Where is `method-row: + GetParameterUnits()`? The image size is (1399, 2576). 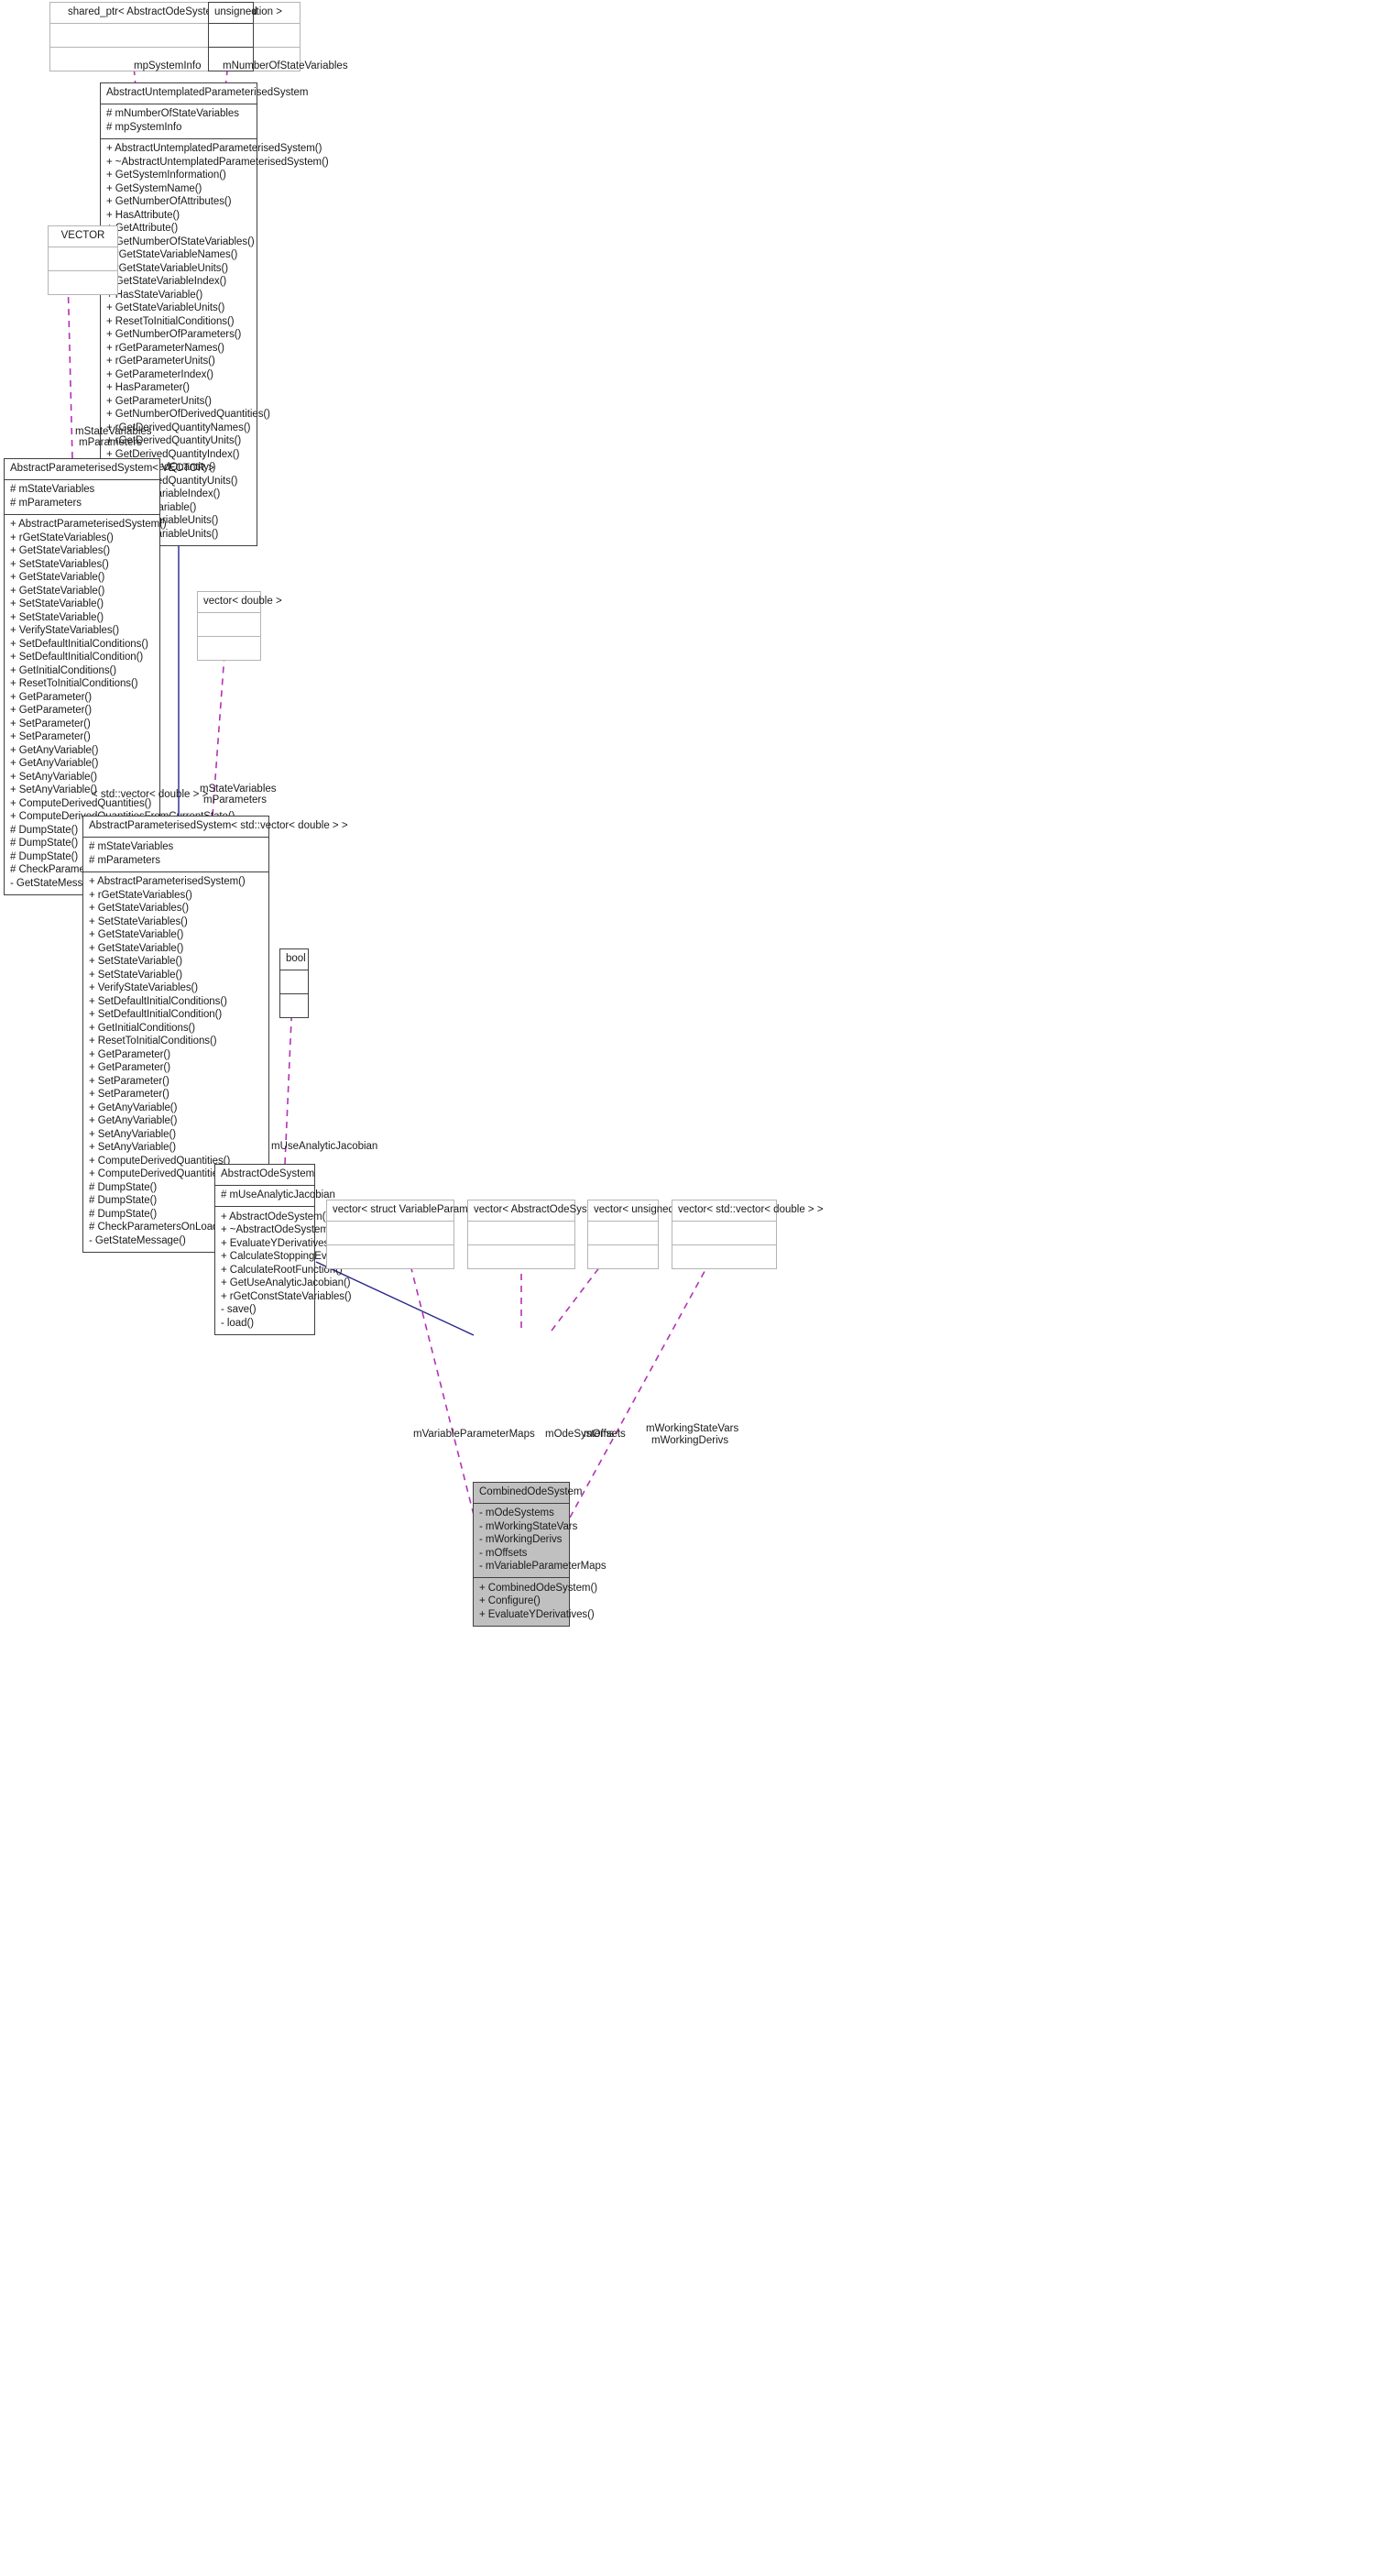 method-row: + GetParameterUnits() is located at coordinates (159, 401).